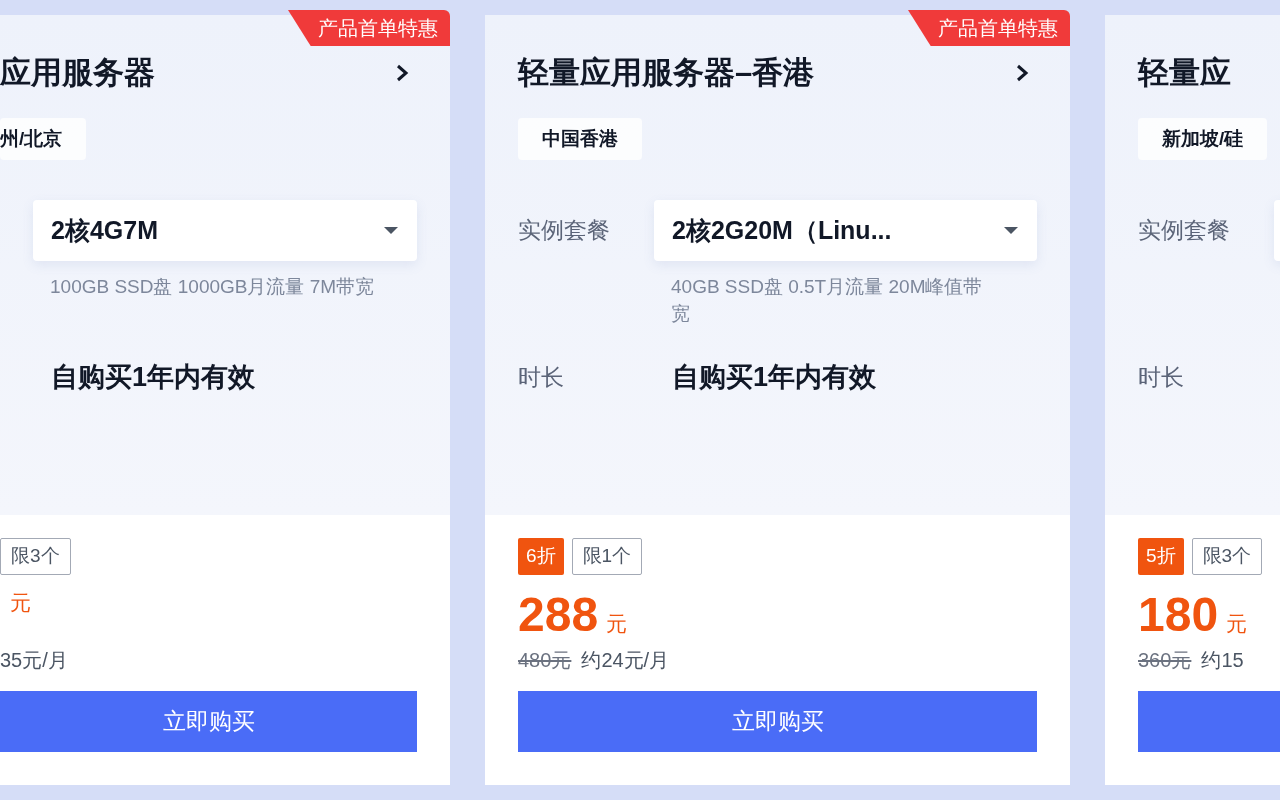  Describe the element at coordinates (1161, 556) in the screenshot. I see `discount-badge: 5折` at that location.